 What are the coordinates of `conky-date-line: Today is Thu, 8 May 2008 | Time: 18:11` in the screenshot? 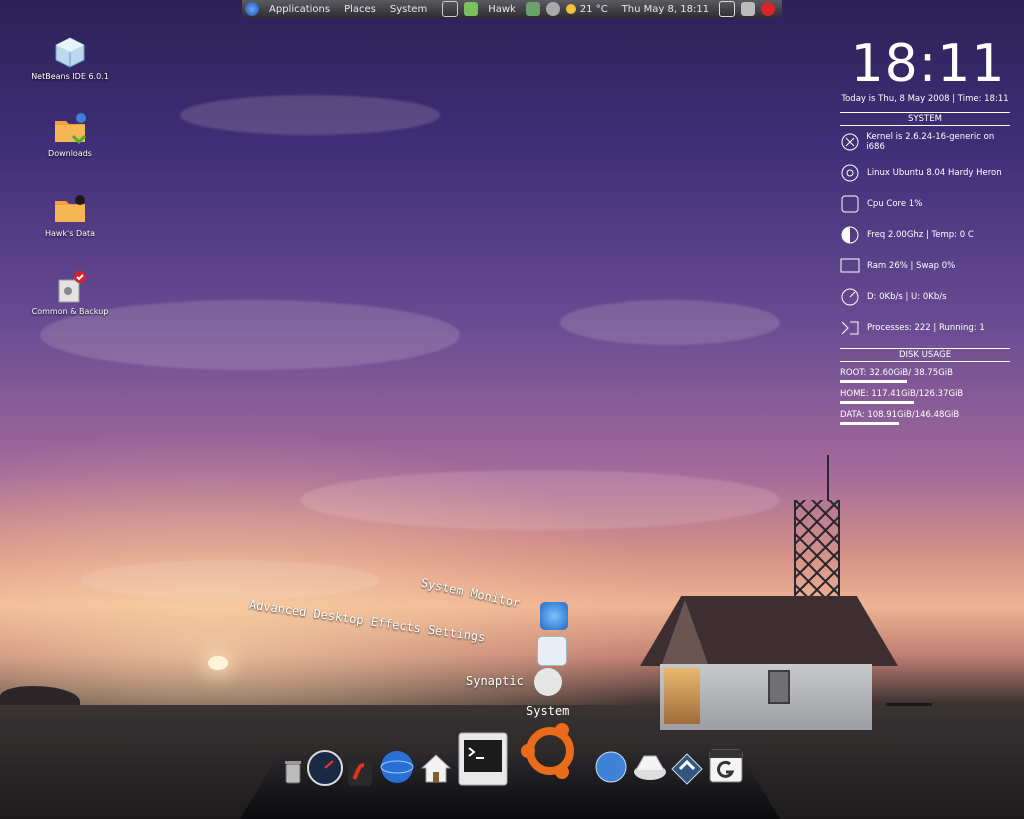 It's located at (925, 99).